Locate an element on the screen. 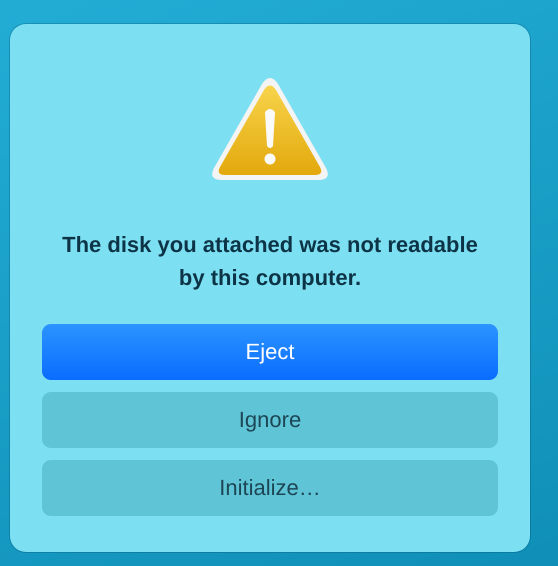 The image size is (558, 566). default-button: Eject is located at coordinates (270, 352).